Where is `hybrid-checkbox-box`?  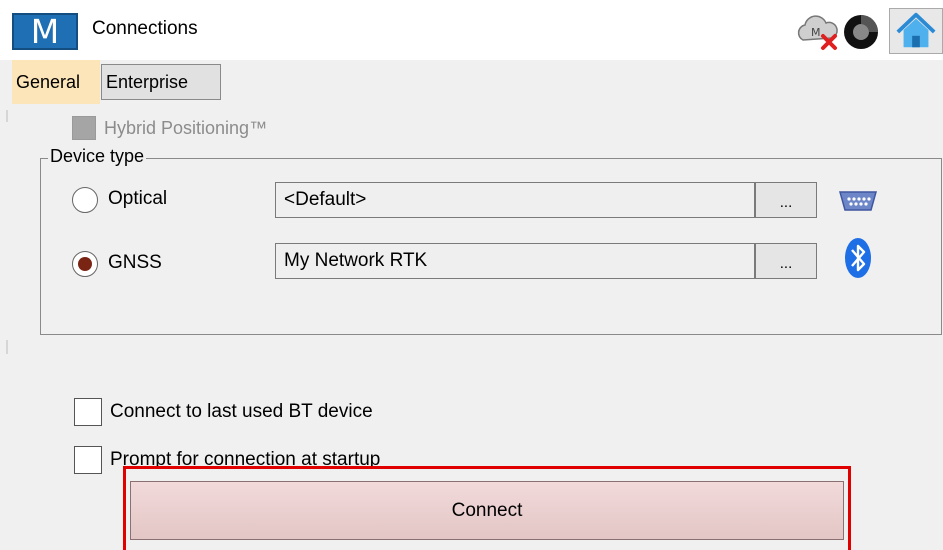
hybrid-checkbox-box is located at coordinates (84, 128).